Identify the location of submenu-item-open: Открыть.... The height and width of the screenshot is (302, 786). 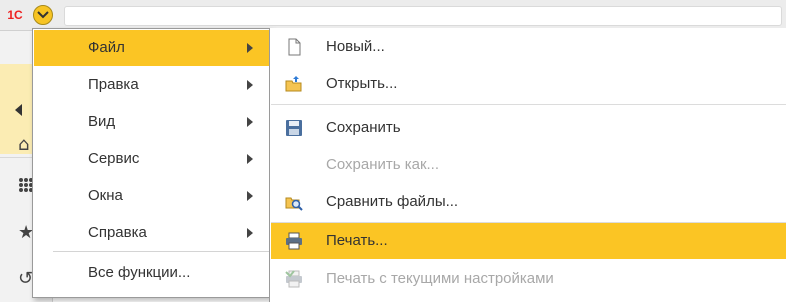
(528, 84).